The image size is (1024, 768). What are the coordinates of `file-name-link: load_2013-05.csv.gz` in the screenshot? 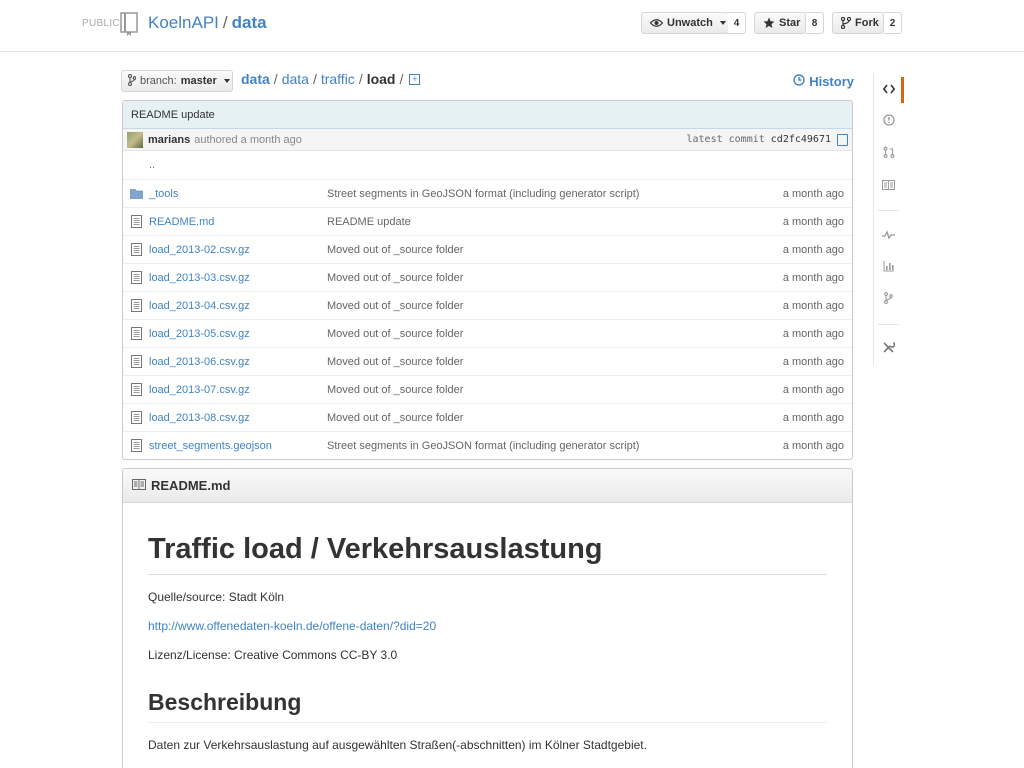 It's located at (238, 334).